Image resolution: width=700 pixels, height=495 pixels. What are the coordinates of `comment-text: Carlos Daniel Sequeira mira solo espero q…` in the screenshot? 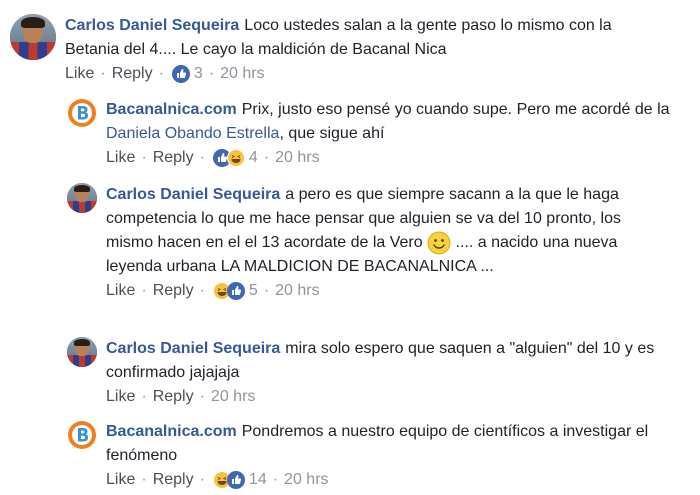 It's located at (393, 361).